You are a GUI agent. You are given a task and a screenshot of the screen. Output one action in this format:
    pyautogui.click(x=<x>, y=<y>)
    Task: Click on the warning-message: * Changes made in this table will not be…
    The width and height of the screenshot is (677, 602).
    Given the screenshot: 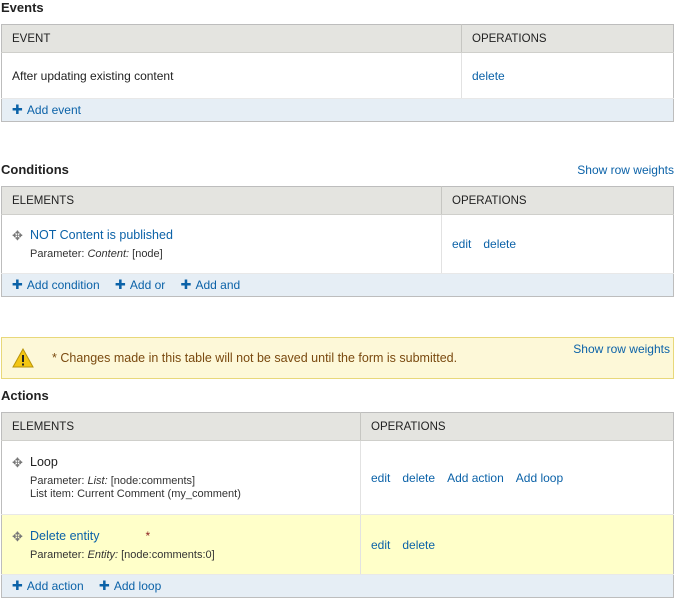 What is the action you would take?
    pyautogui.click(x=255, y=358)
    